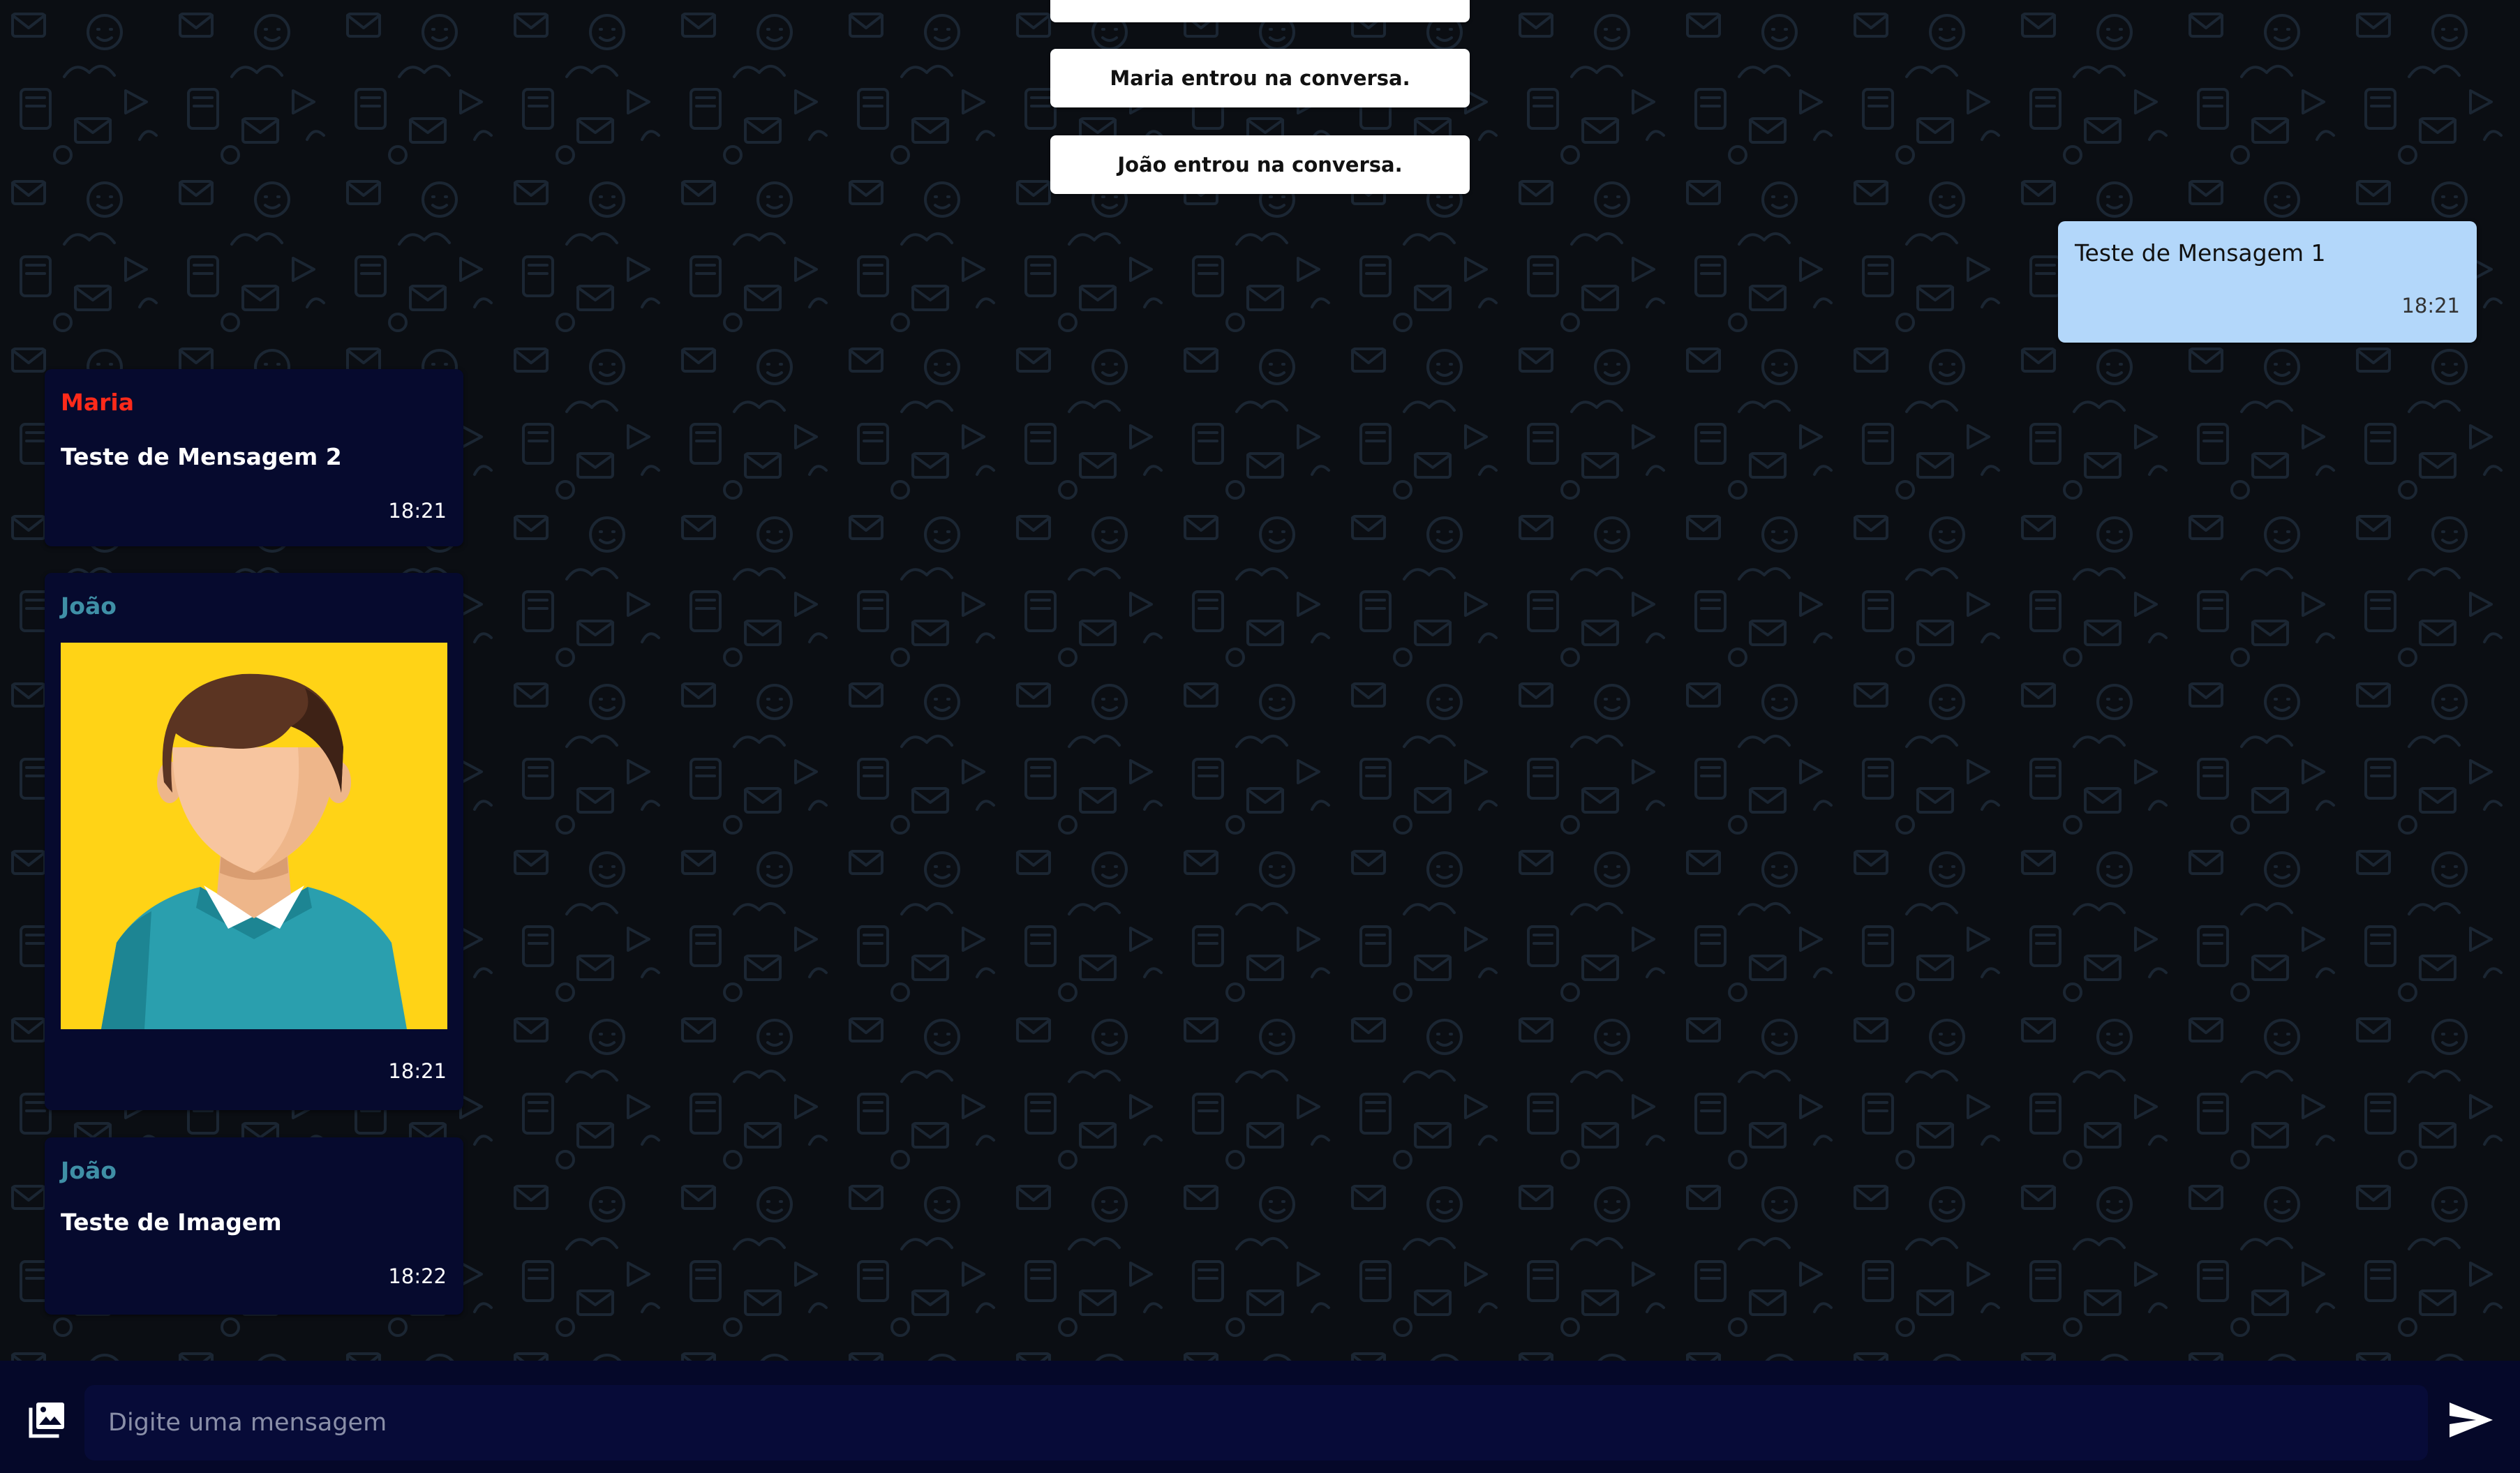 The height and width of the screenshot is (1473, 2520). What do you see at coordinates (97, 402) in the screenshot?
I see `sender-name: Maria` at bounding box center [97, 402].